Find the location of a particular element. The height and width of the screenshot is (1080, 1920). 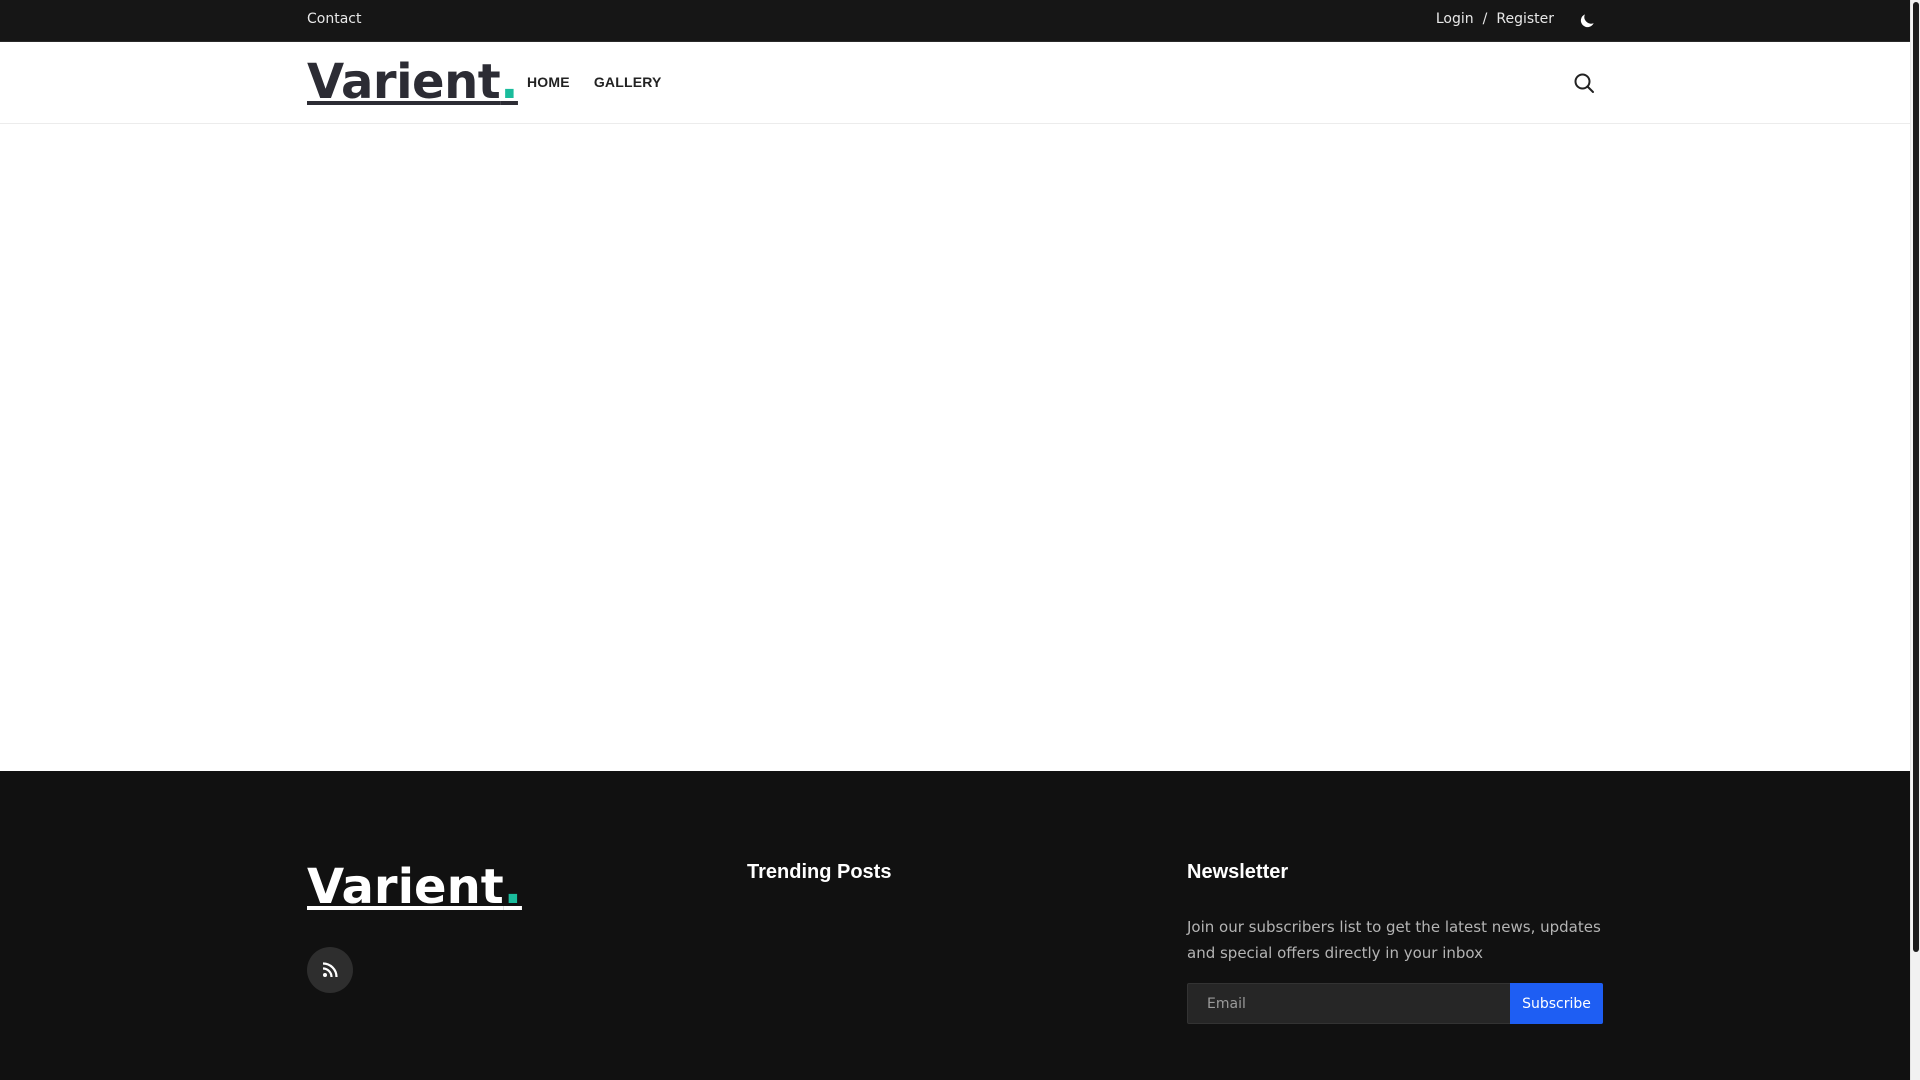

footer-logo-text: Varient is located at coordinates (405, 887).